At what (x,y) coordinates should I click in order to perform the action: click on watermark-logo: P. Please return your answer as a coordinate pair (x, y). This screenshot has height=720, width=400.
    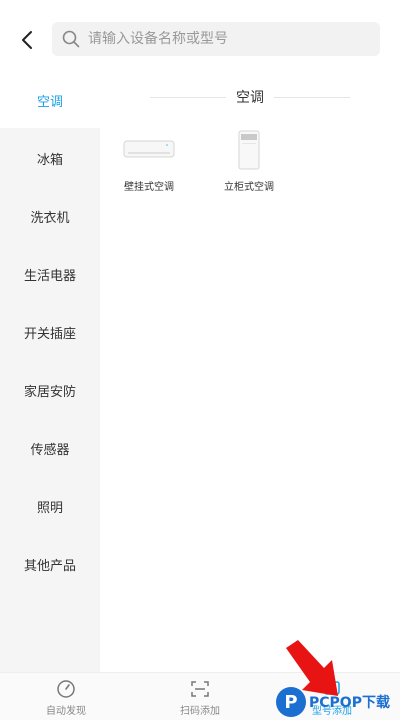
    Looking at the image, I should click on (291, 702).